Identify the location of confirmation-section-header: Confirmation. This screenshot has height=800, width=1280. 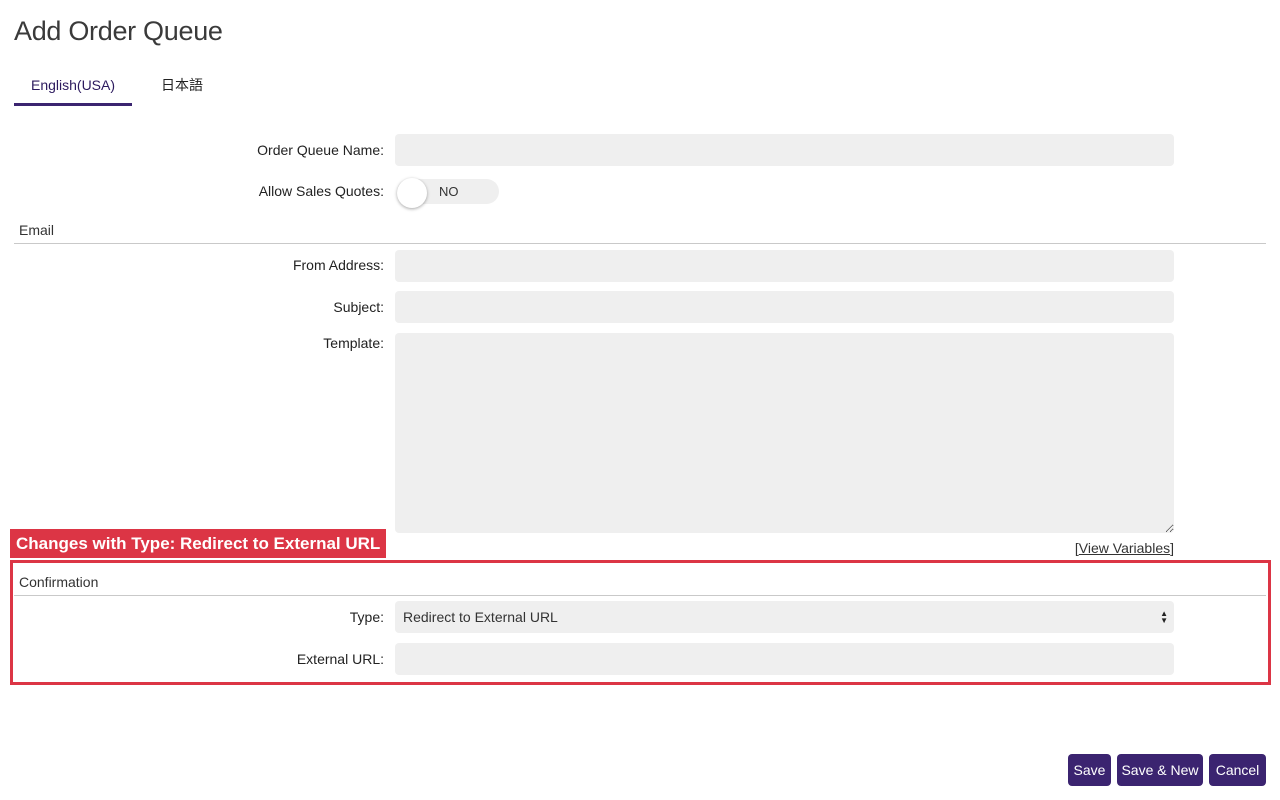
(640, 584).